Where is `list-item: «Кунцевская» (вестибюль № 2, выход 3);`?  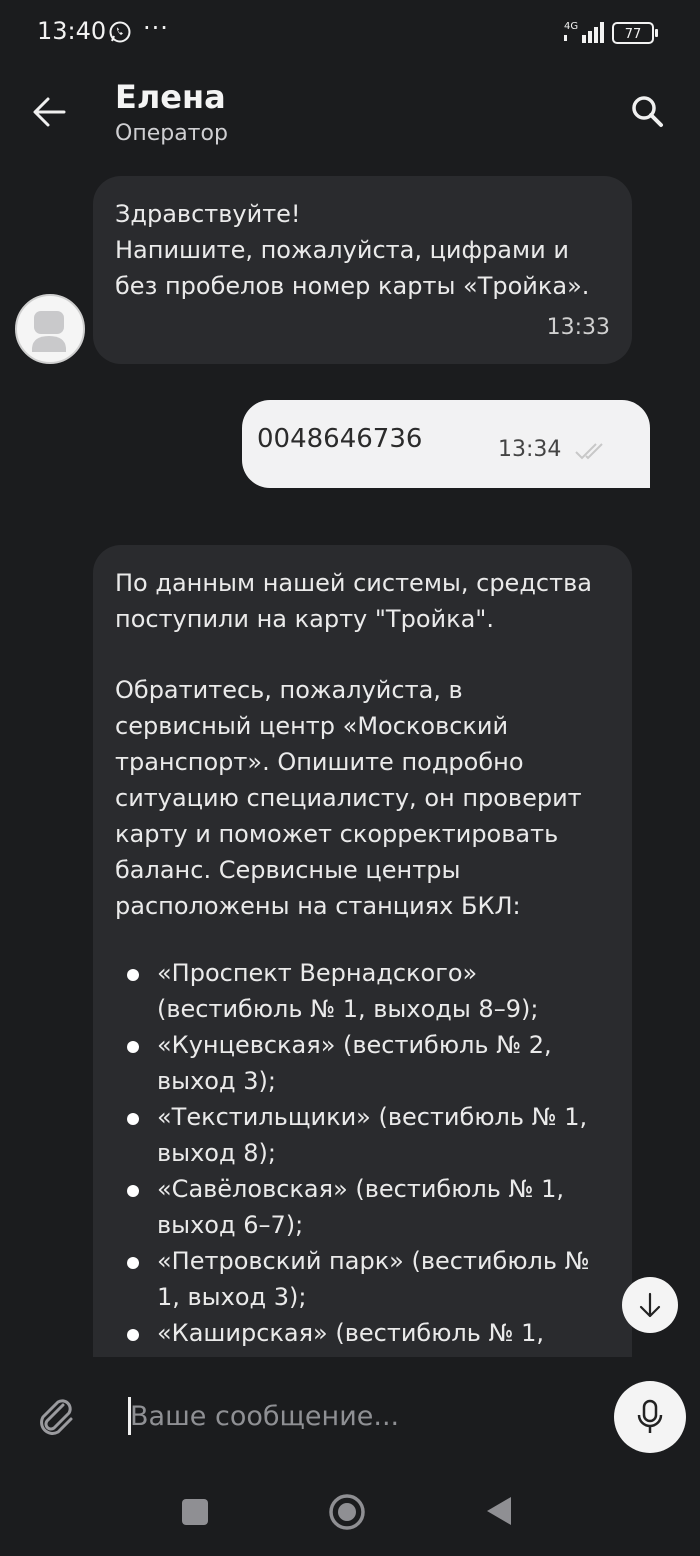 list-item: «Кунцевская» (вестибюль № 2, выход 3); is located at coordinates (362, 1063).